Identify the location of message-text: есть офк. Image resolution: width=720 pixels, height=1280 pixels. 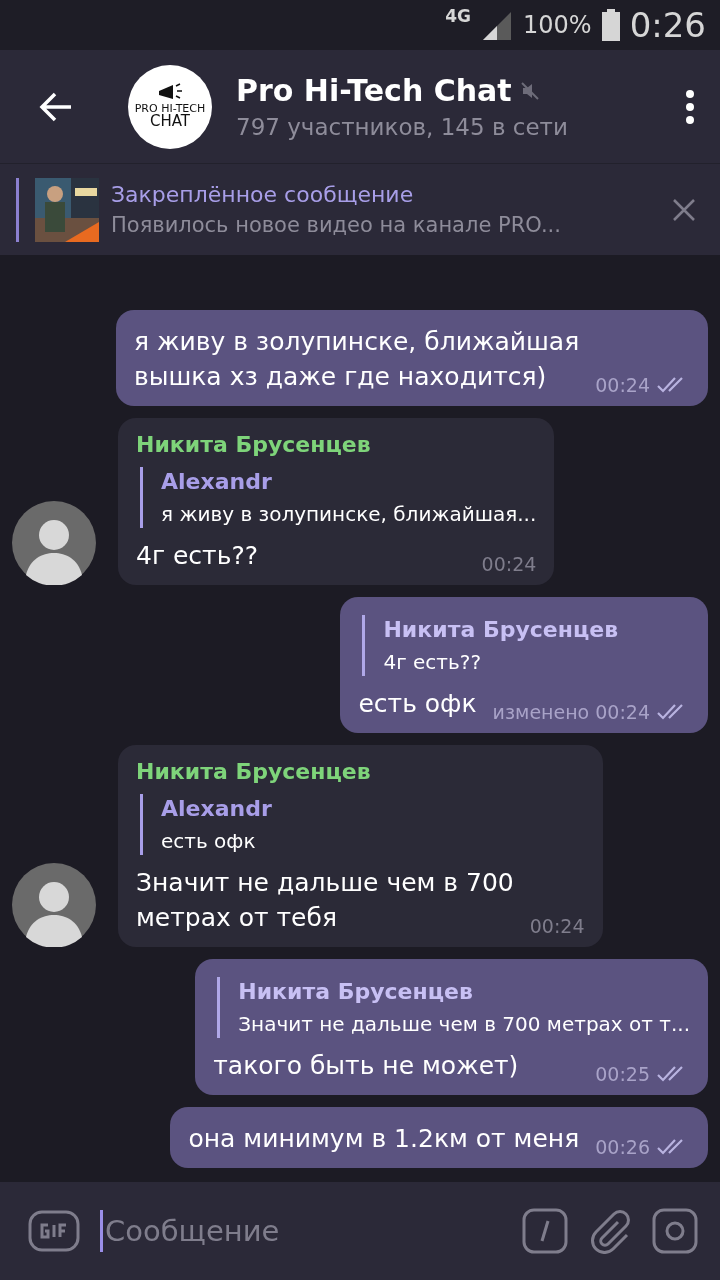
(417, 704).